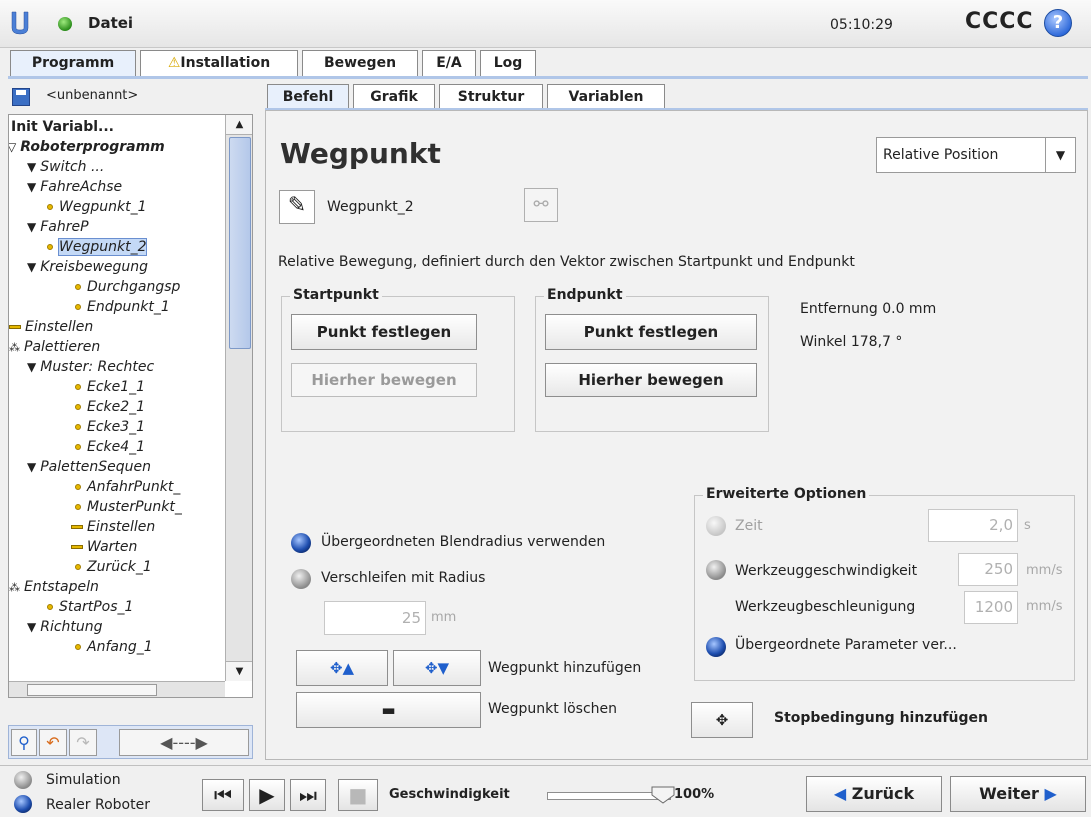  Describe the element at coordinates (384, 332) in the screenshot. I see `startpoint-set-button: Punkt festlegen` at that location.